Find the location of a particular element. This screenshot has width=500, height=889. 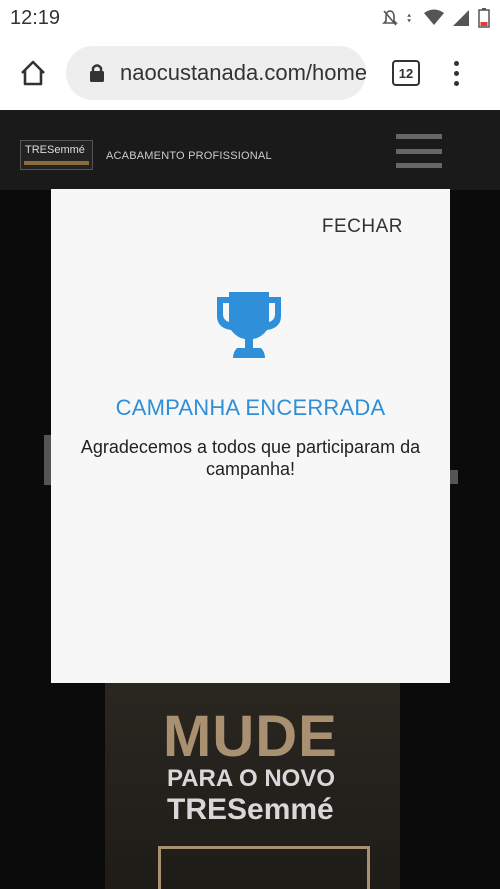

brand-name: TRESemmé is located at coordinates (55, 150).